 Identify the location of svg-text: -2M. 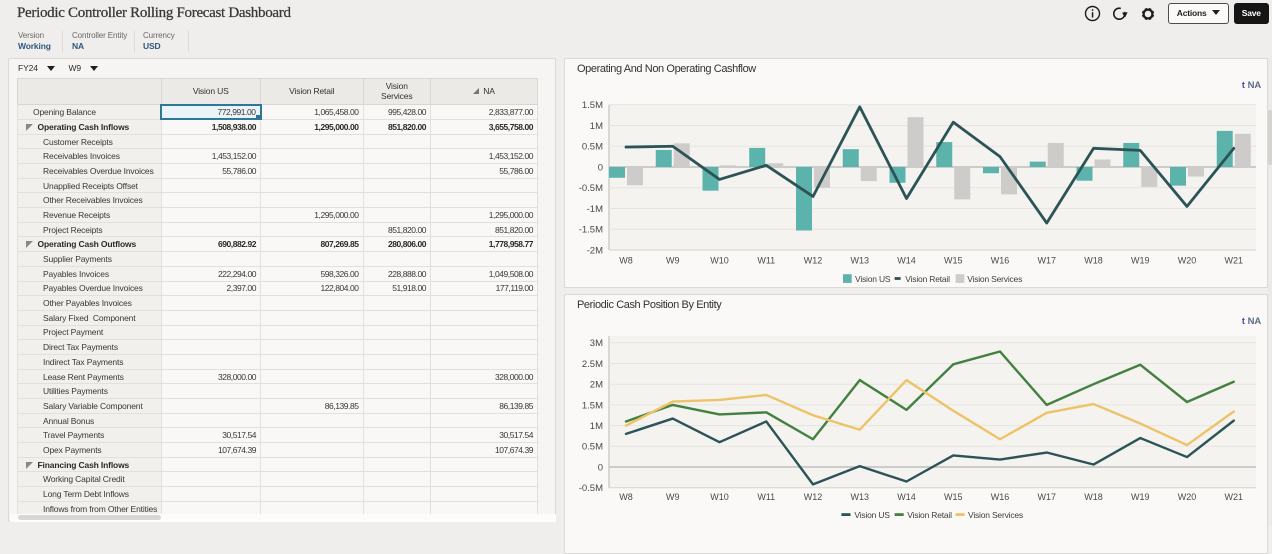
(595, 250).